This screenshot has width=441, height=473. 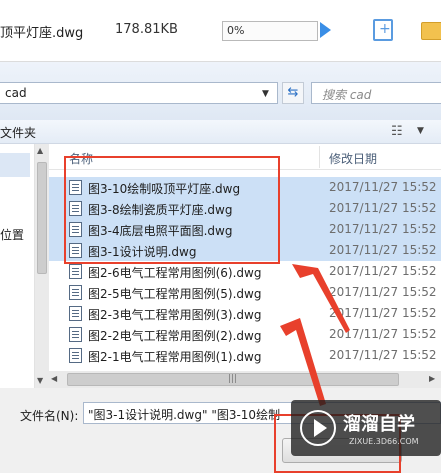 What do you see at coordinates (383, 30) in the screenshot?
I see `new-file-icon` at bounding box center [383, 30].